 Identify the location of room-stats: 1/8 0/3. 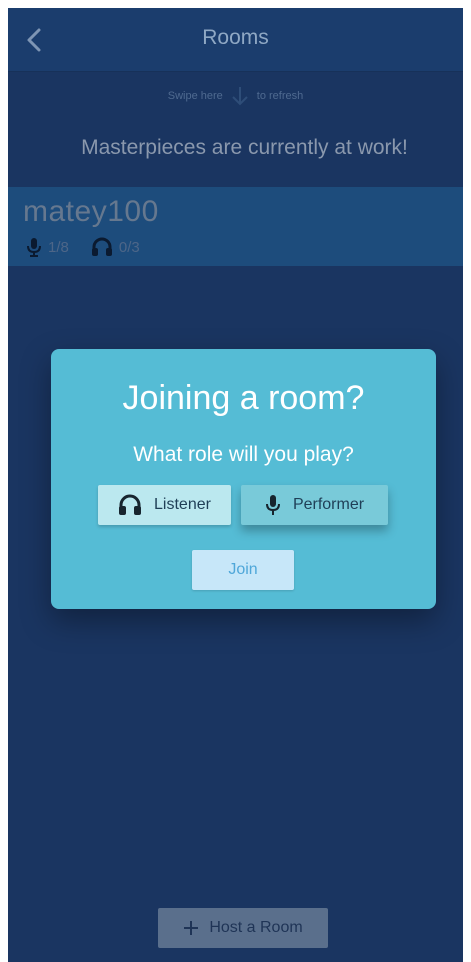
(94, 247).